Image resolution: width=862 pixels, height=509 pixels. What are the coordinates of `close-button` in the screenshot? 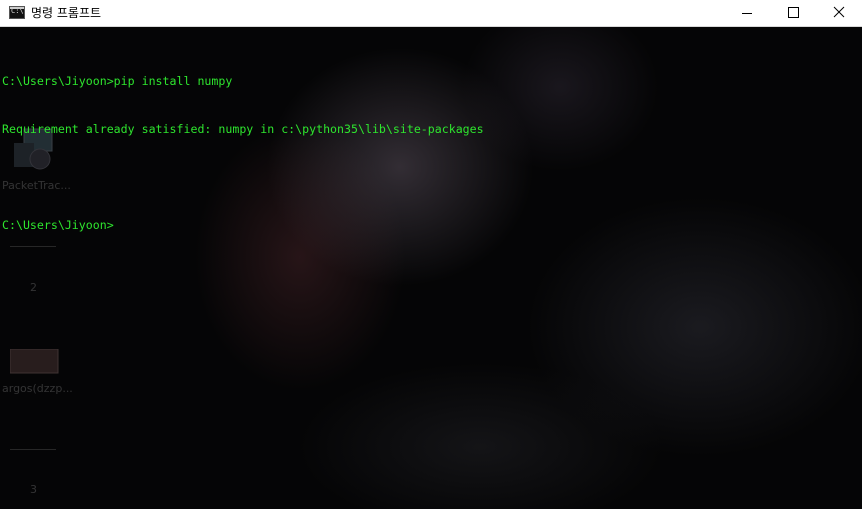 It's located at (839, 13).